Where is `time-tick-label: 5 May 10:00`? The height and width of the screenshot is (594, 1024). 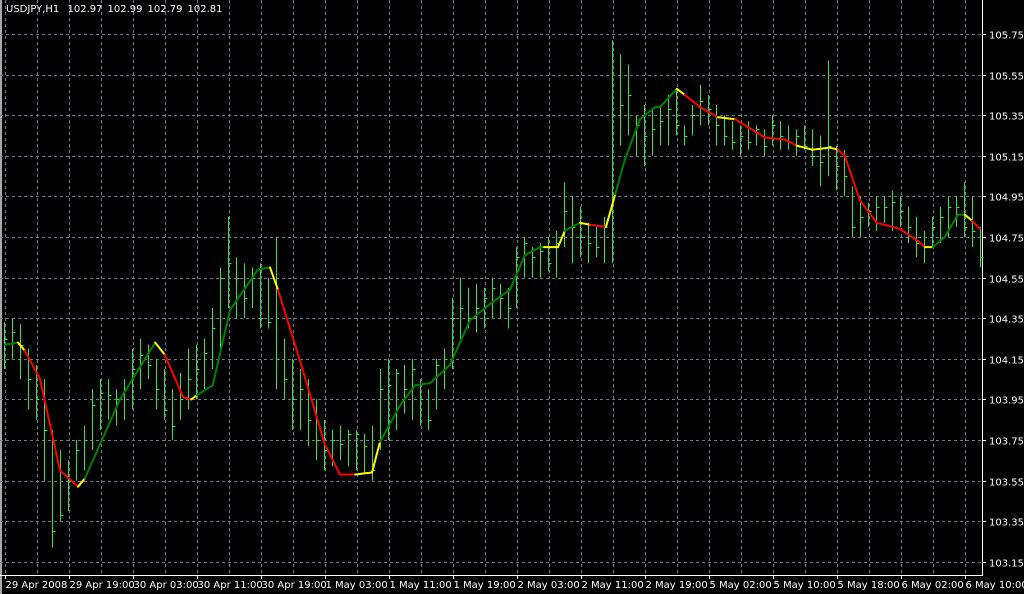
time-tick-label: 5 May 10:00 is located at coordinates (805, 585).